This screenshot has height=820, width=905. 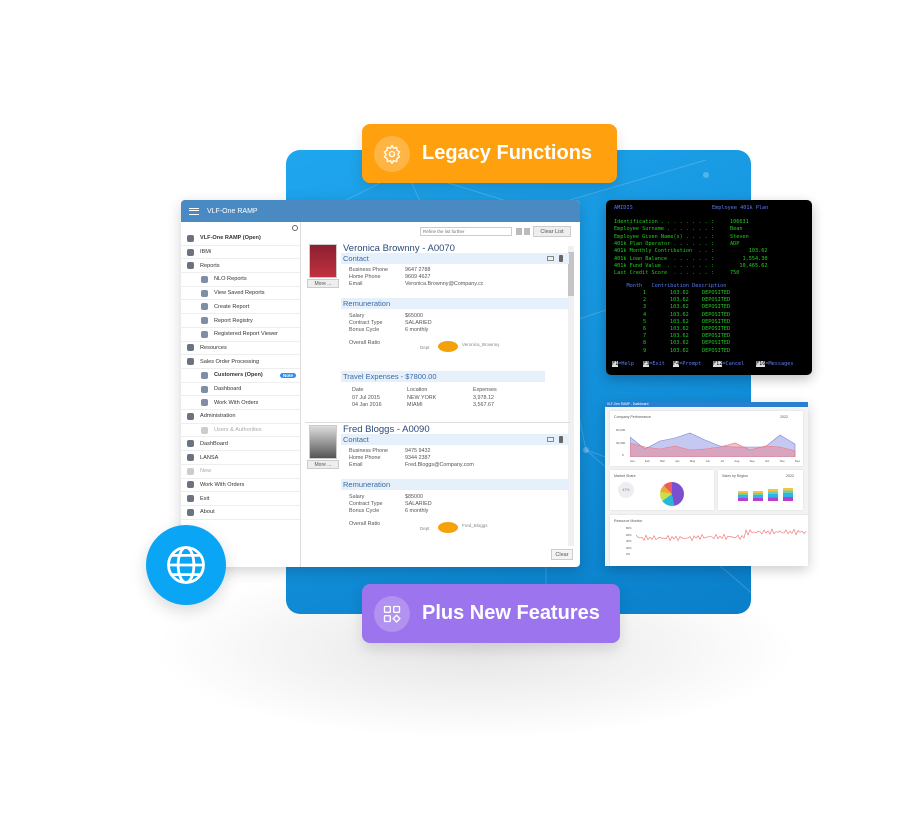 I want to click on month-tick: Apr, so click(x=677, y=461).